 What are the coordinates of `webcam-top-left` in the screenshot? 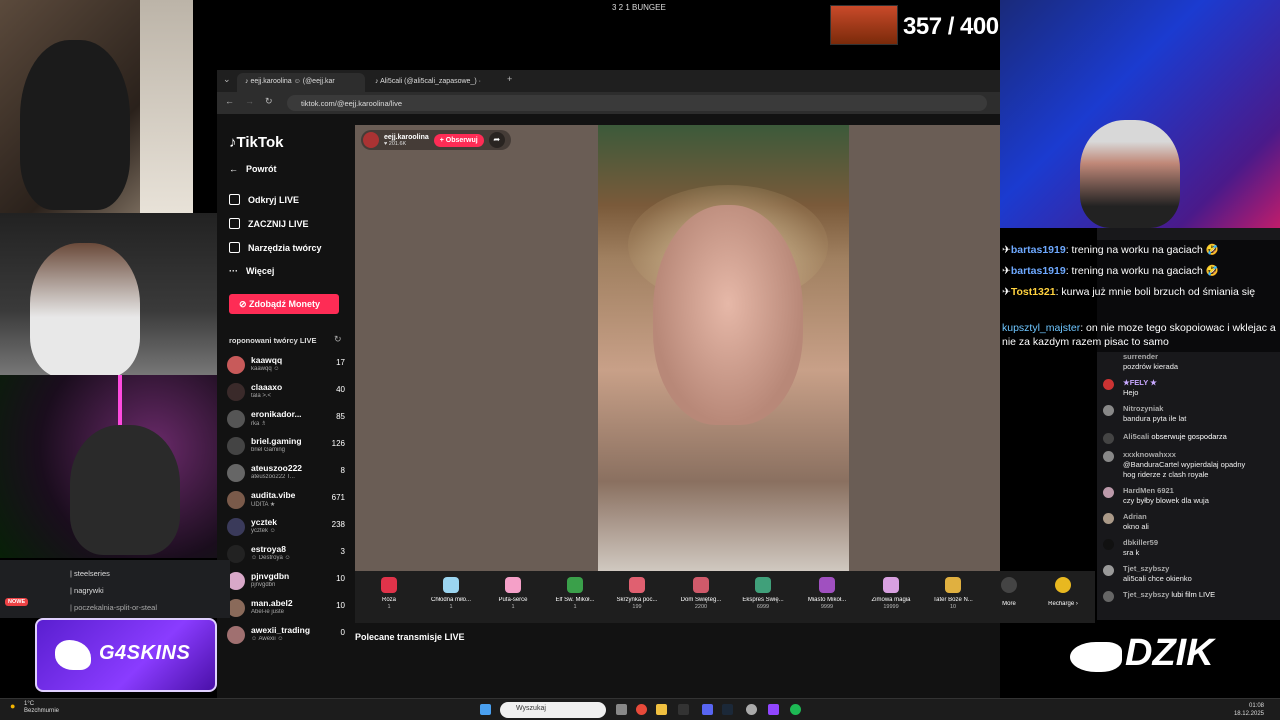 It's located at (96, 106).